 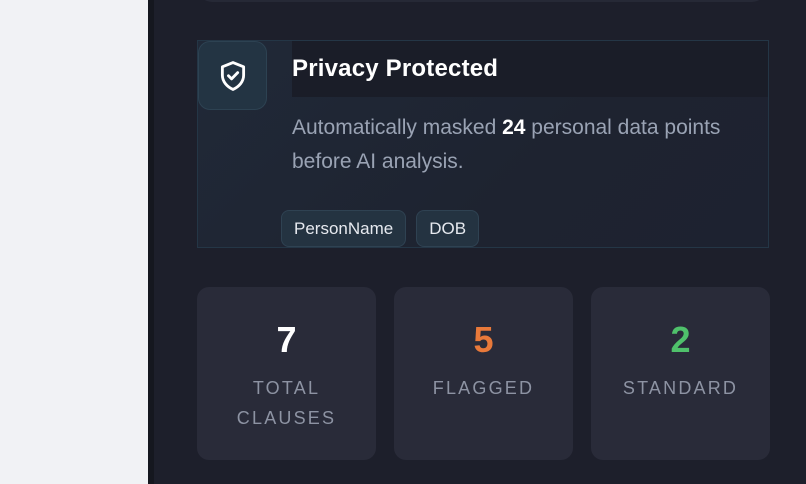 What do you see at coordinates (482, 1) in the screenshot?
I see `previous-card` at bounding box center [482, 1].